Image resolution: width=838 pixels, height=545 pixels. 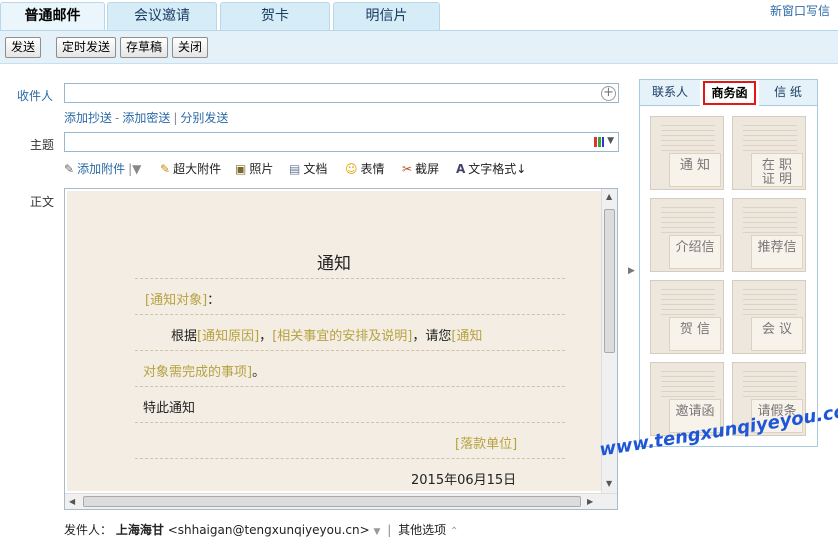 What do you see at coordinates (341, 93) in the screenshot?
I see `to-input: +` at bounding box center [341, 93].